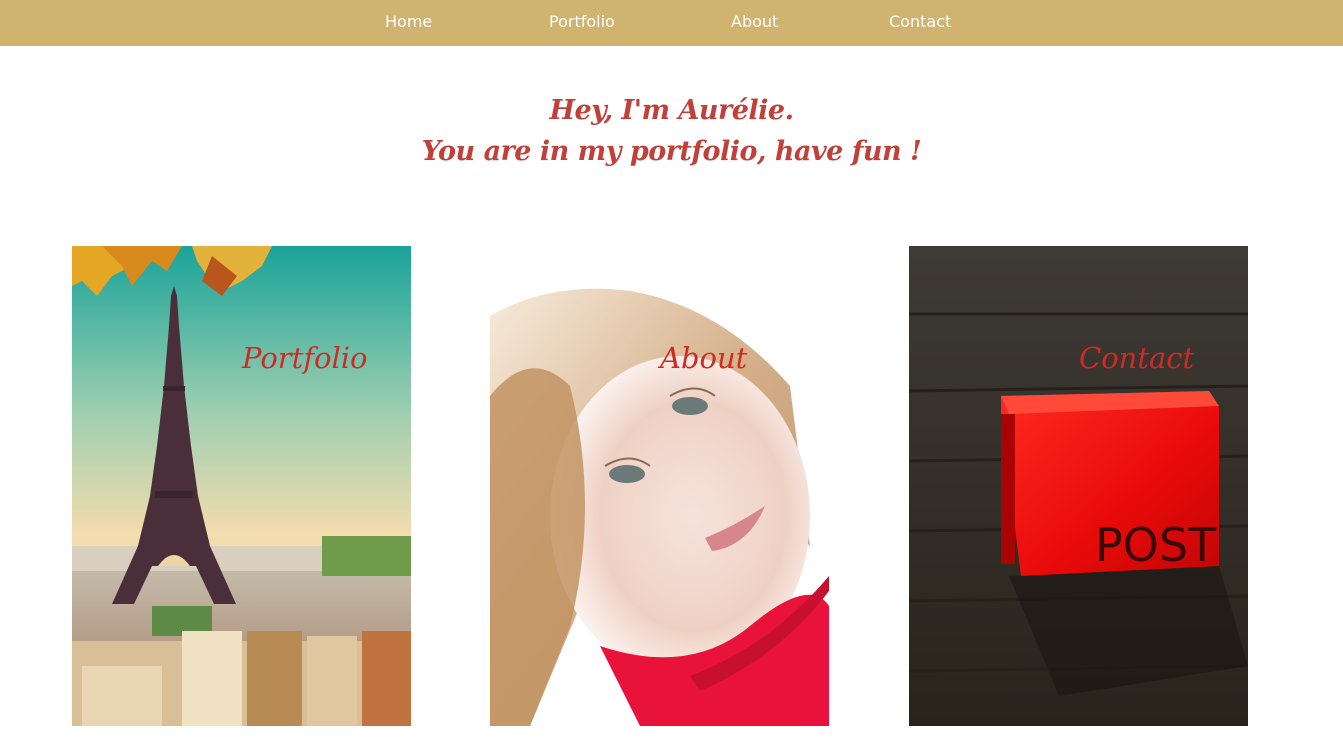 The image size is (1343, 754). What do you see at coordinates (671, 110) in the screenshot?
I see `hero-line-1: Hey, I'm Aurélie.` at bounding box center [671, 110].